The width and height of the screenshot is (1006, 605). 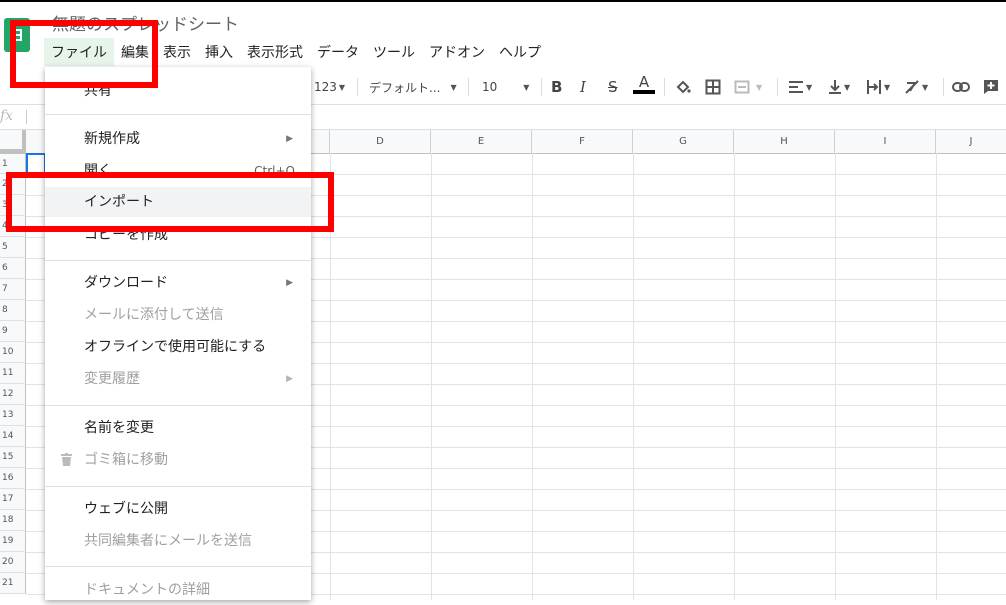 What do you see at coordinates (275, 52) in the screenshot?
I see `menu-format: 表示形式` at bounding box center [275, 52].